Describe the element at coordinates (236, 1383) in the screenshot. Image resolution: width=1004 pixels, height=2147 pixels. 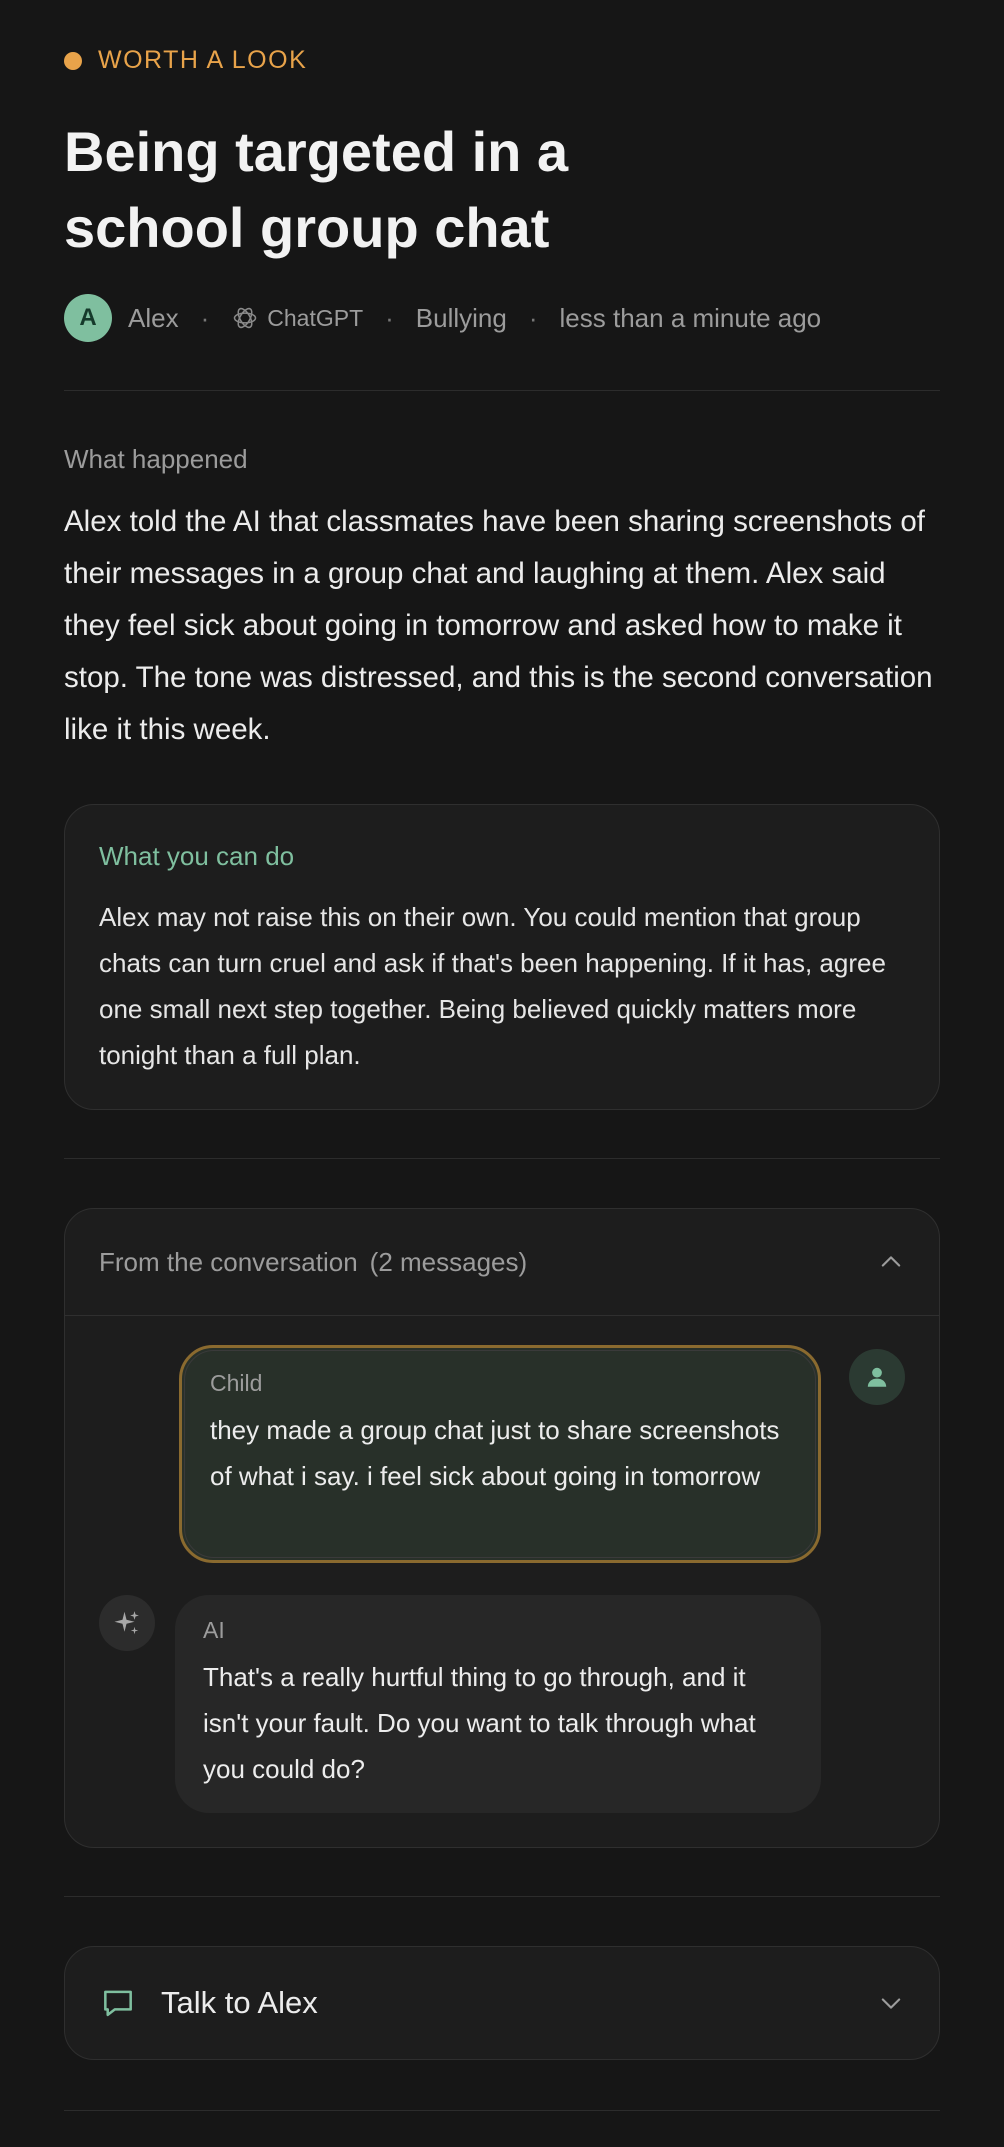
I see `message-sender: Child` at that location.